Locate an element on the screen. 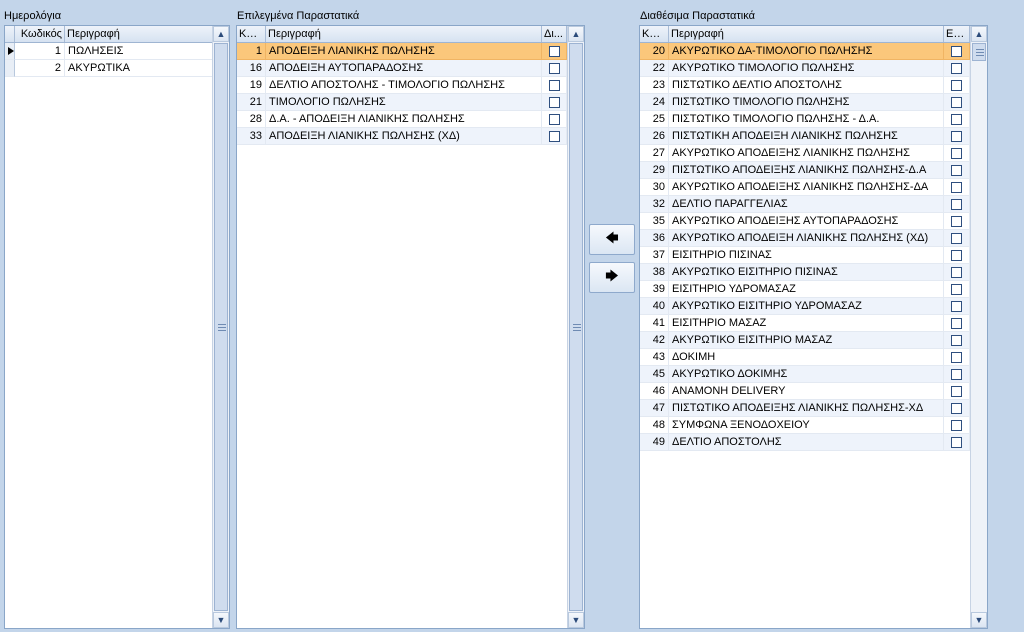 The height and width of the screenshot is (632, 1024). table-row: 20 ΑΚΥΡΩΤΙΚΟ ΔΑ-ΤΙΜΟΛΟΓΙΟ ΠΩΛΗΣΗΣ is located at coordinates (805, 51).